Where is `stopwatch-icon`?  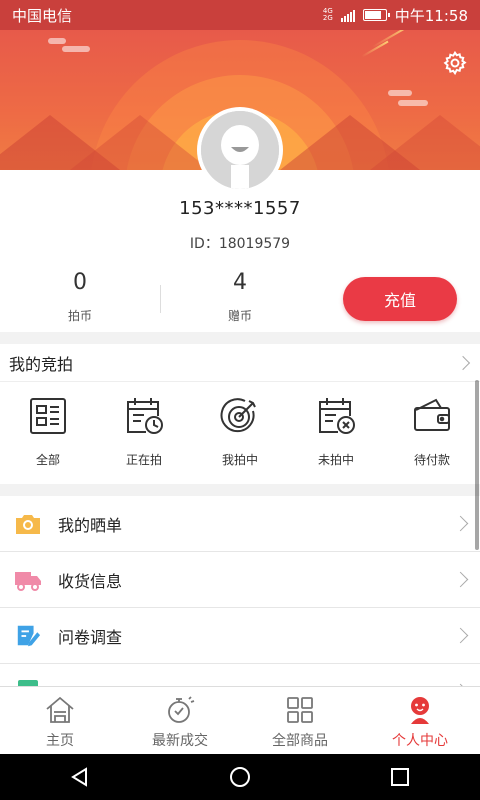
stopwatch-icon is located at coordinates (181, 709).